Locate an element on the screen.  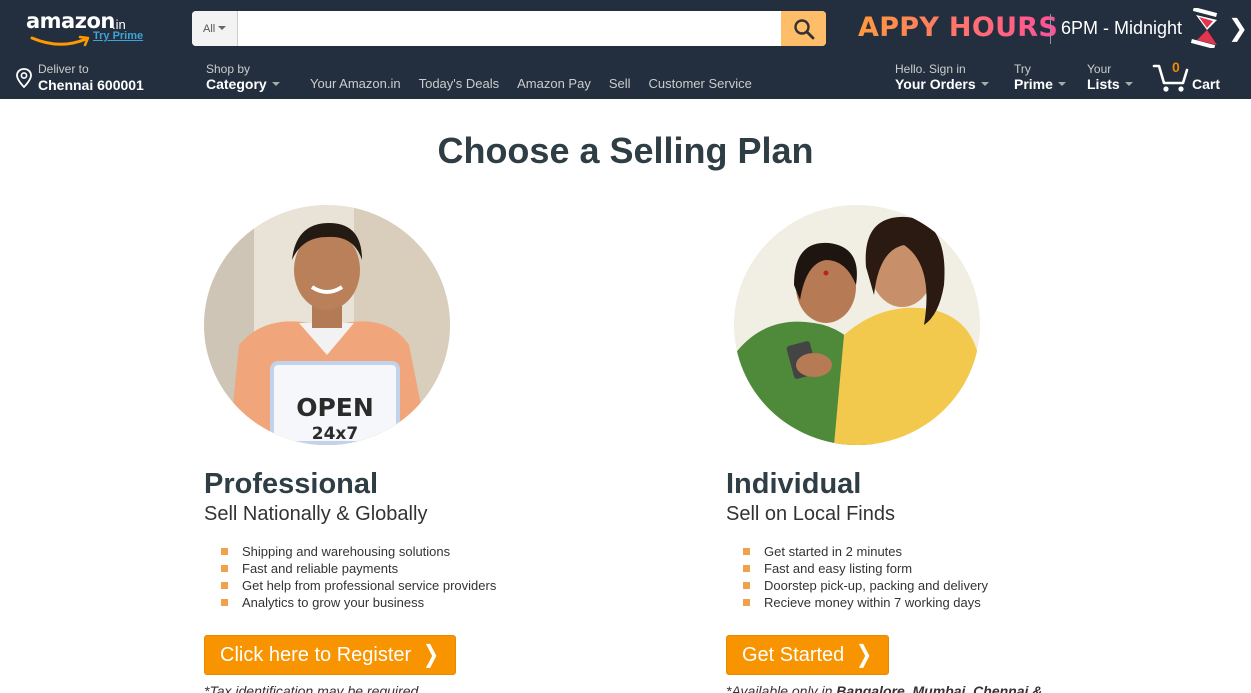
prime-try-label: Try is located at coordinates (1022, 69).